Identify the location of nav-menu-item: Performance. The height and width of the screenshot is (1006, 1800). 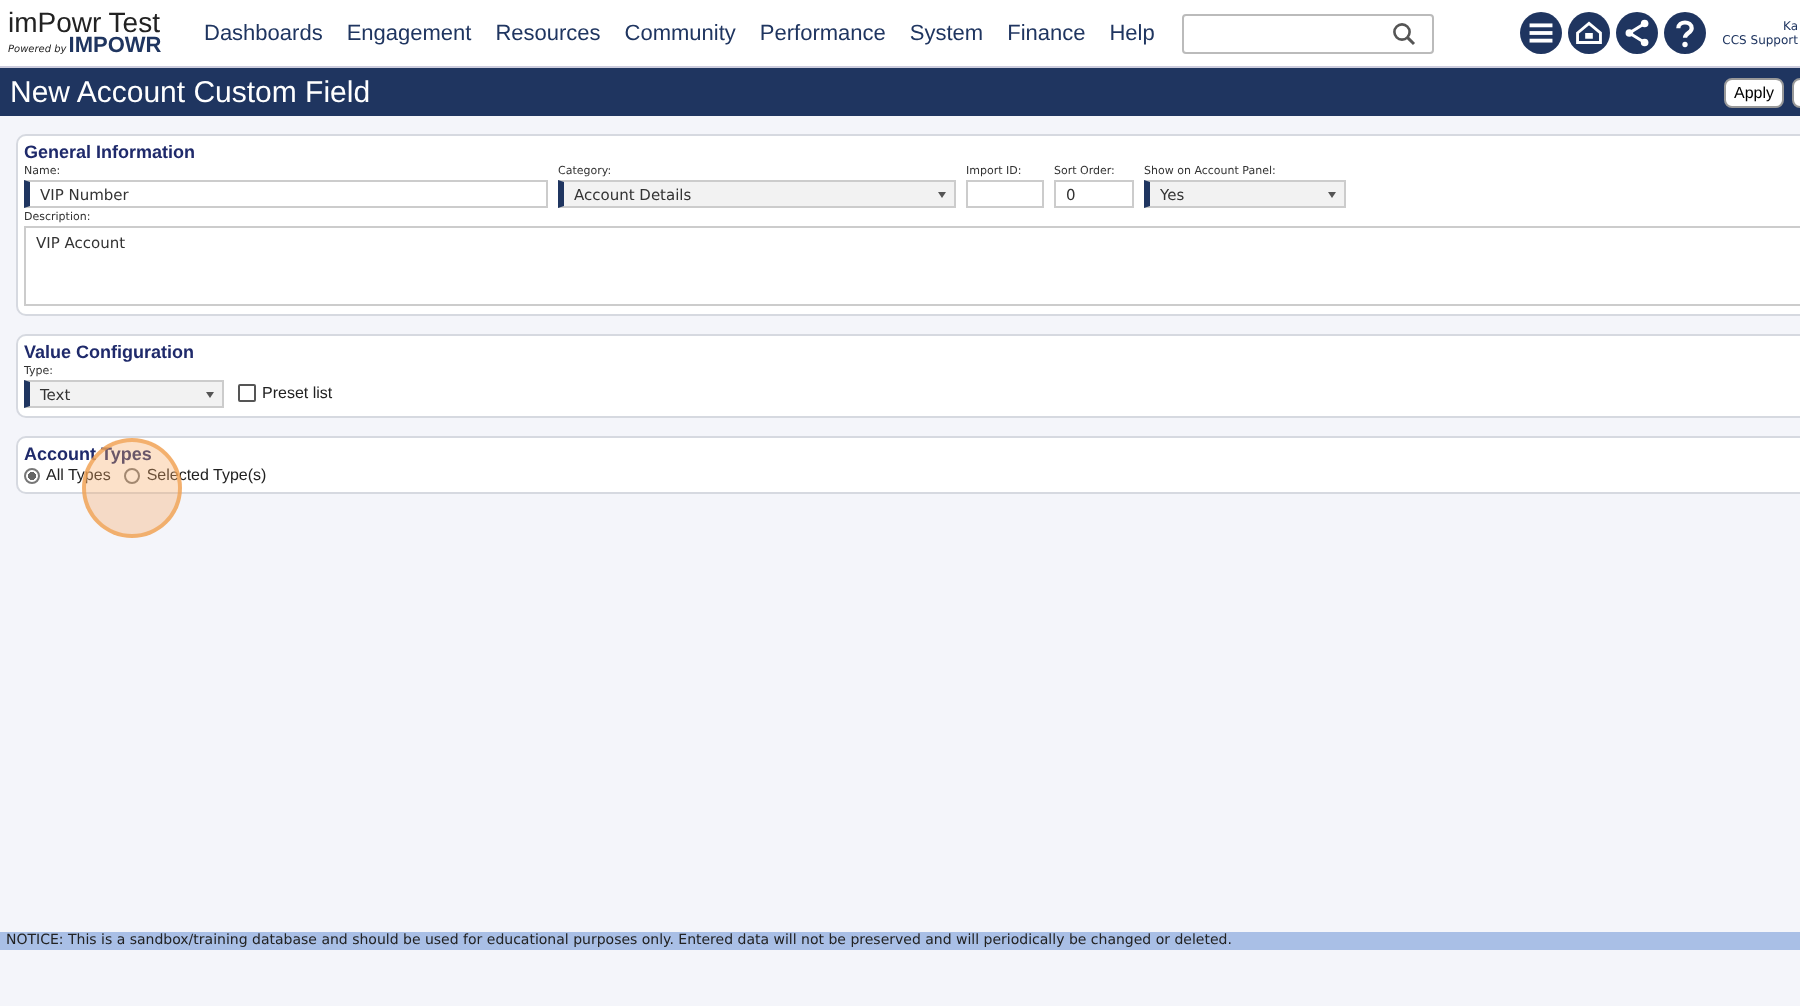
(822, 33).